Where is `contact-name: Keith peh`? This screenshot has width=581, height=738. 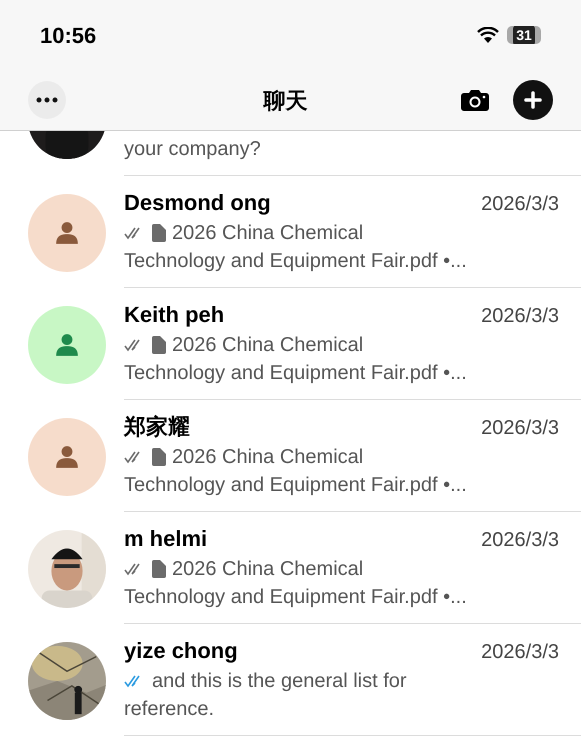 contact-name: Keith peh is located at coordinates (174, 315).